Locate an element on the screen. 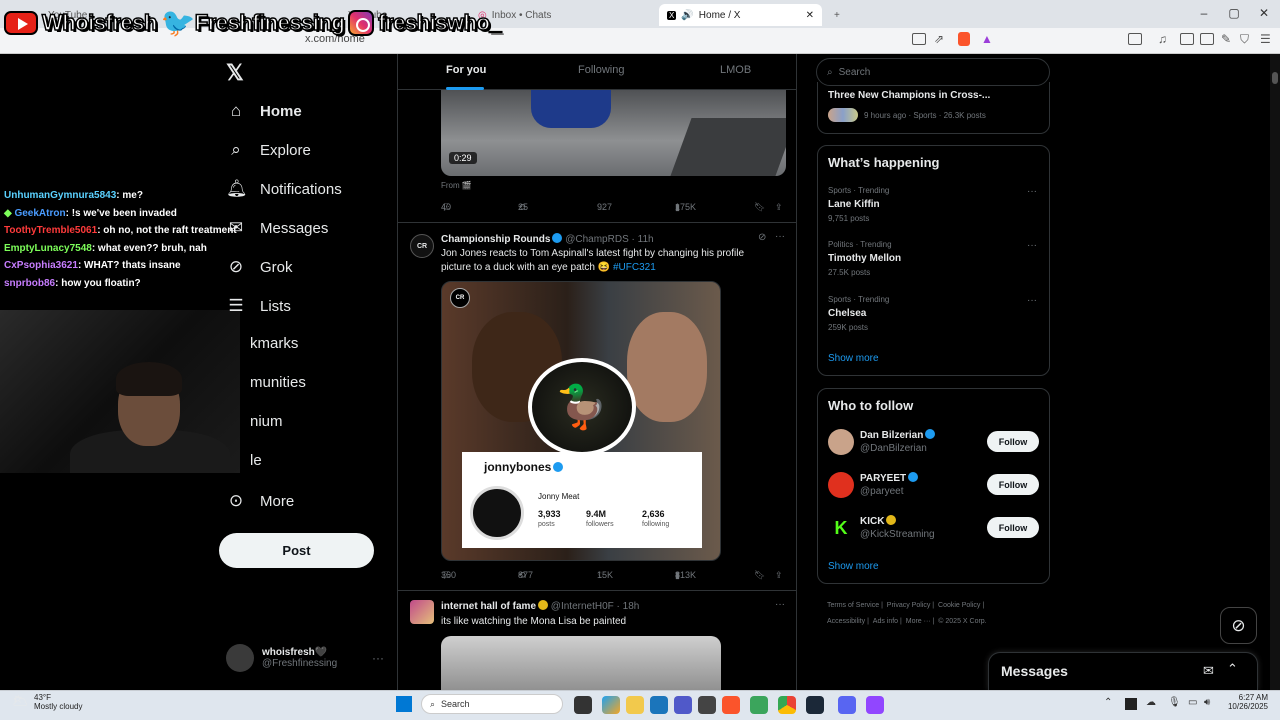  browser-tab-active: X 🔊 Home / X ✕ is located at coordinates (740, 15).